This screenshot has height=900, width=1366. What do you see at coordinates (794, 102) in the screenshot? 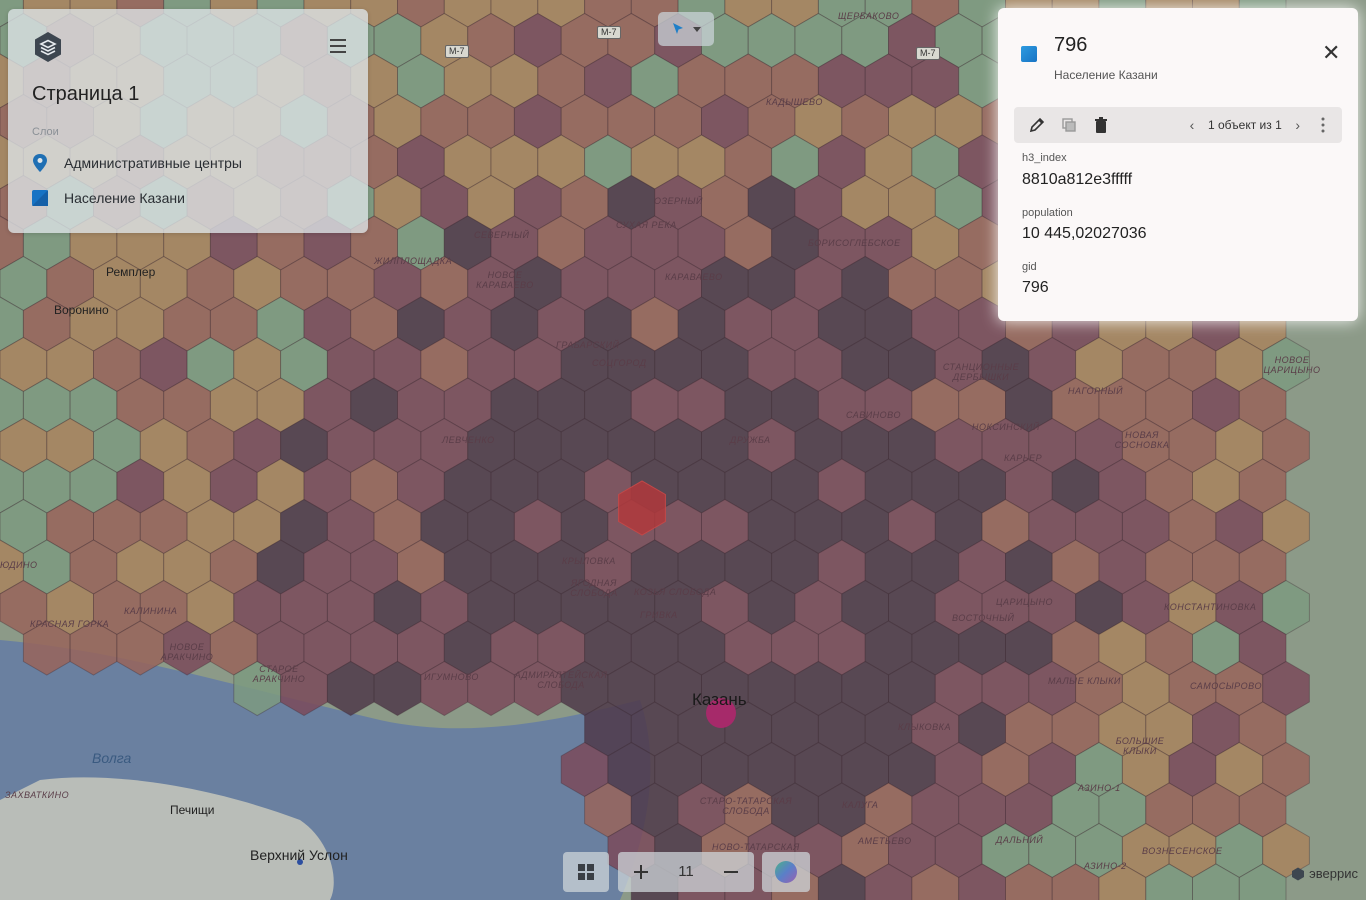
I see `district-label: КАДЫШЕВО` at bounding box center [794, 102].